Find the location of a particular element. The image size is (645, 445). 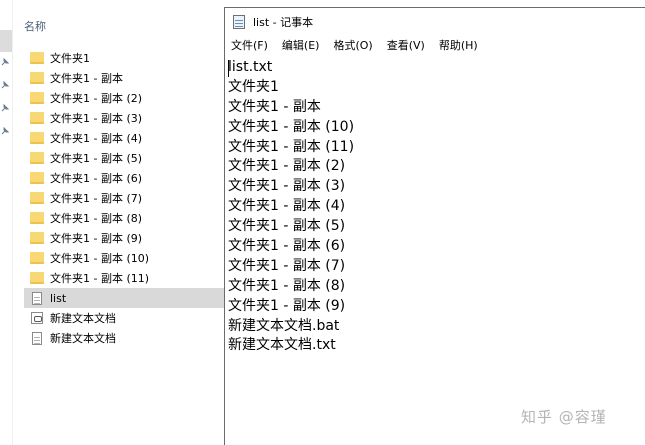

navigation-pane is located at coordinates (6, 222).